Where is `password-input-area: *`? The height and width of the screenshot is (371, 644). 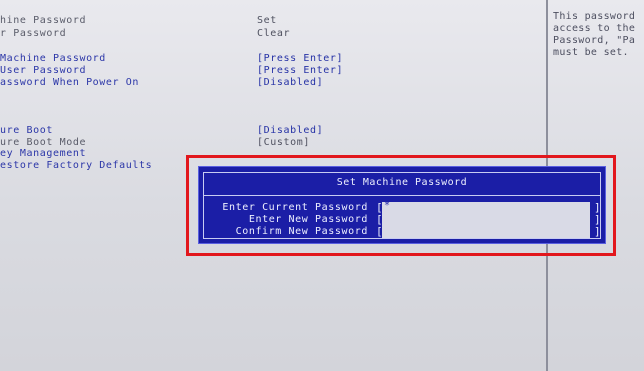
password-input-area: * is located at coordinates (486, 219).